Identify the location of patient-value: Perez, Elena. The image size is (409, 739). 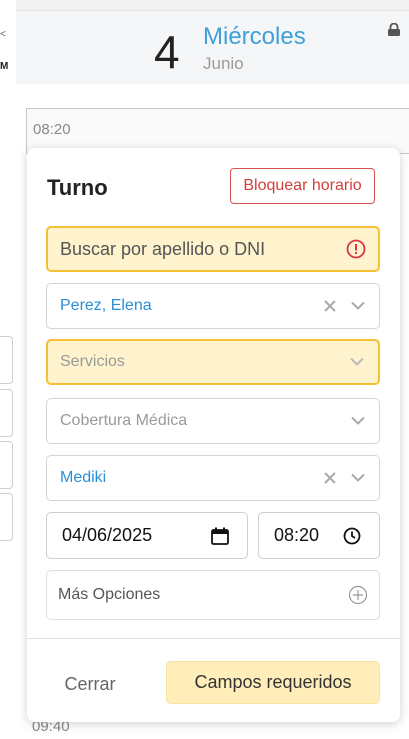
(106, 305).